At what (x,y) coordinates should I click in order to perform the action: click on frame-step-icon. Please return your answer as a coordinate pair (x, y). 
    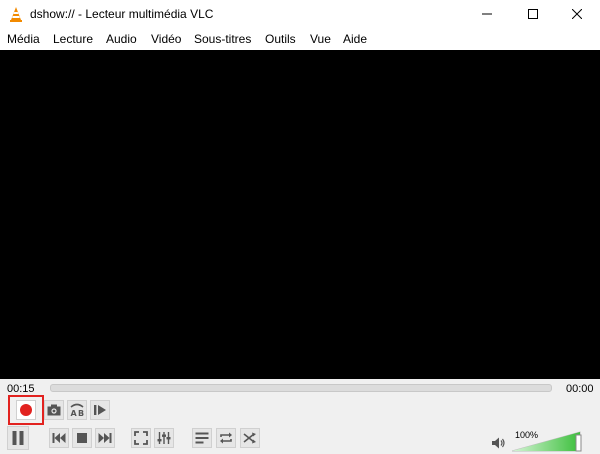
    Looking at the image, I should click on (100, 410).